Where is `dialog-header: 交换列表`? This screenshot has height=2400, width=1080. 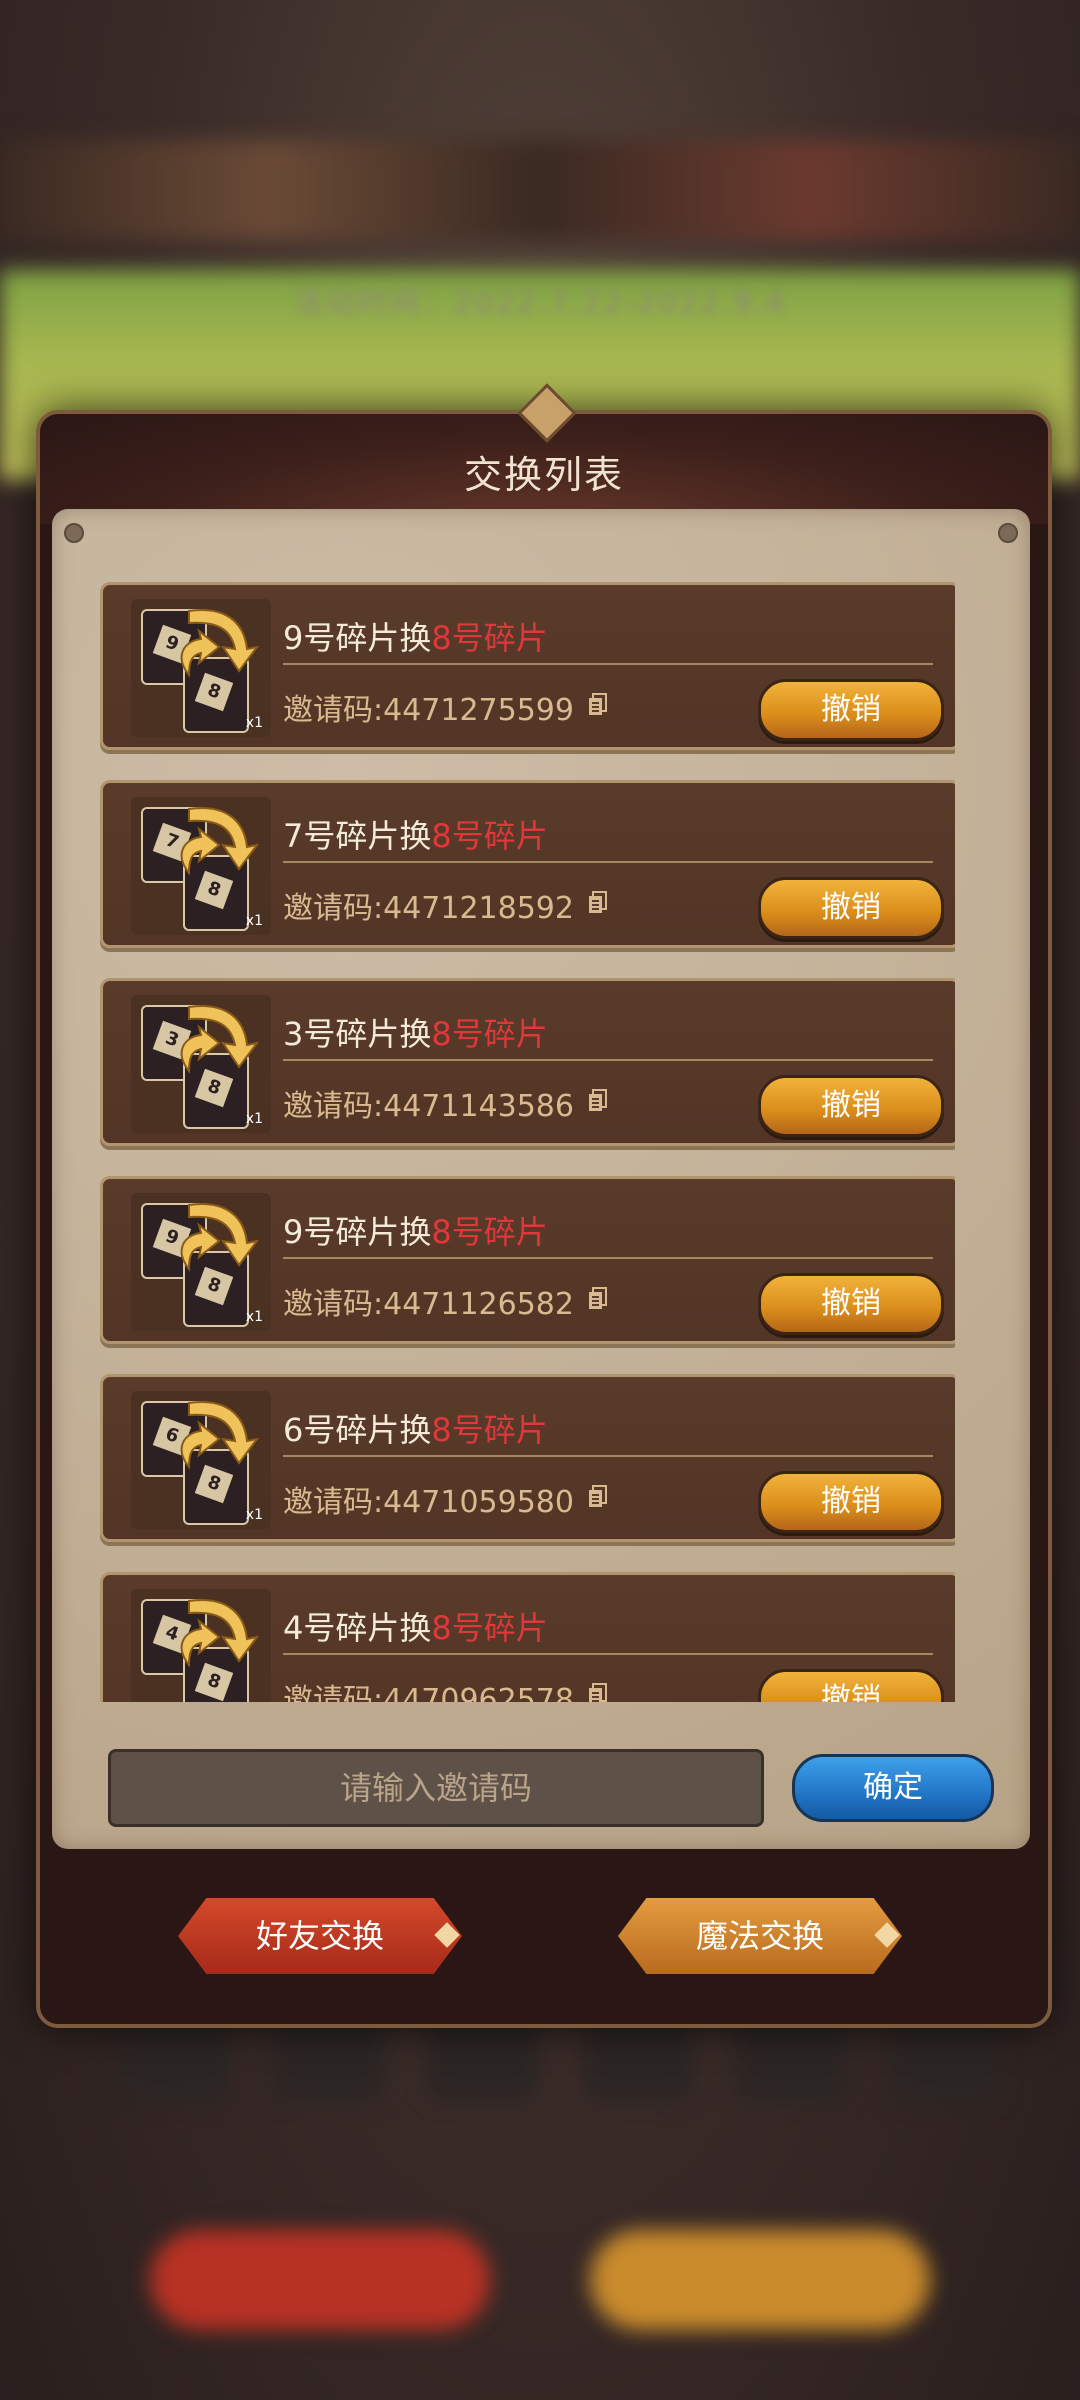
dialog-header: 交换列表 is located at coordinates (544, 453).